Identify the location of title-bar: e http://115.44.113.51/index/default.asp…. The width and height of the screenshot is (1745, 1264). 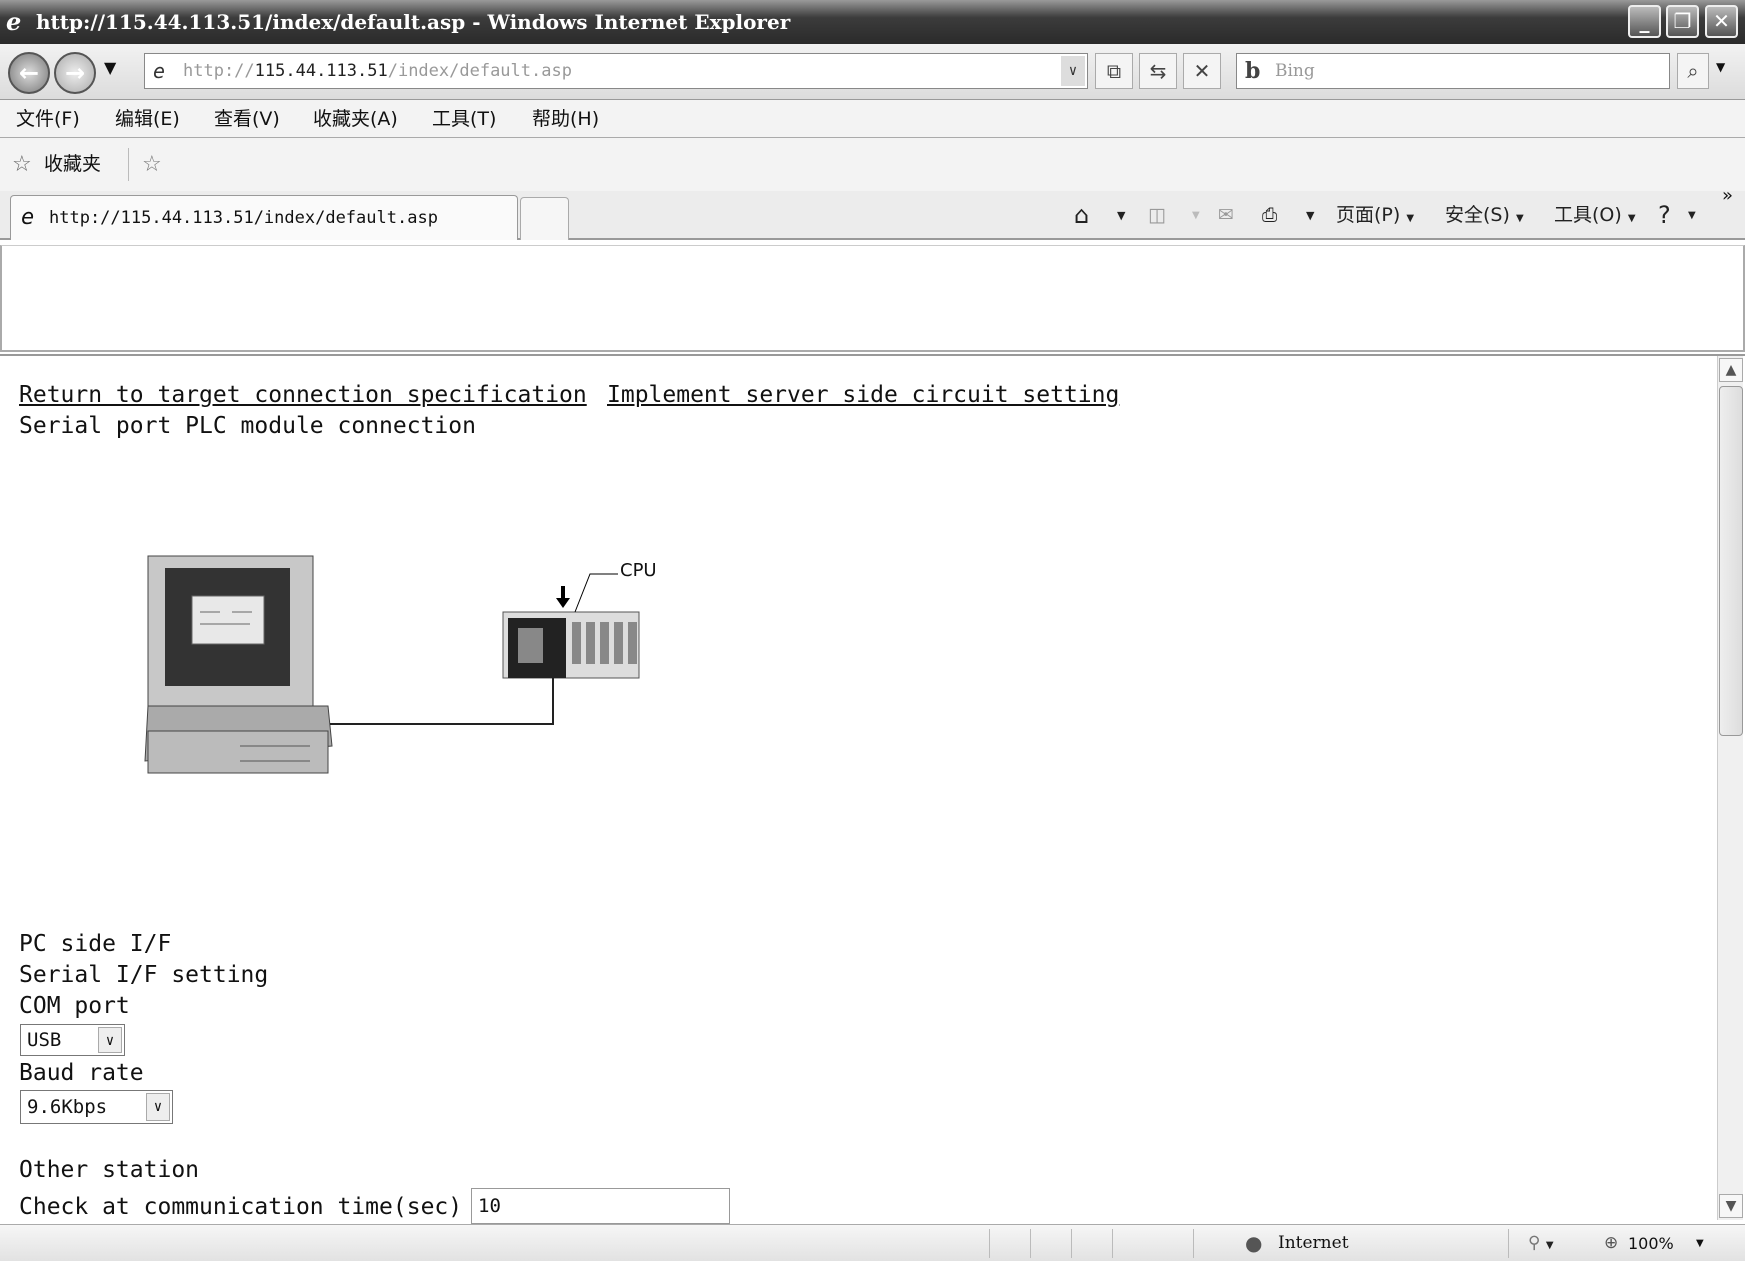
(872, 22).